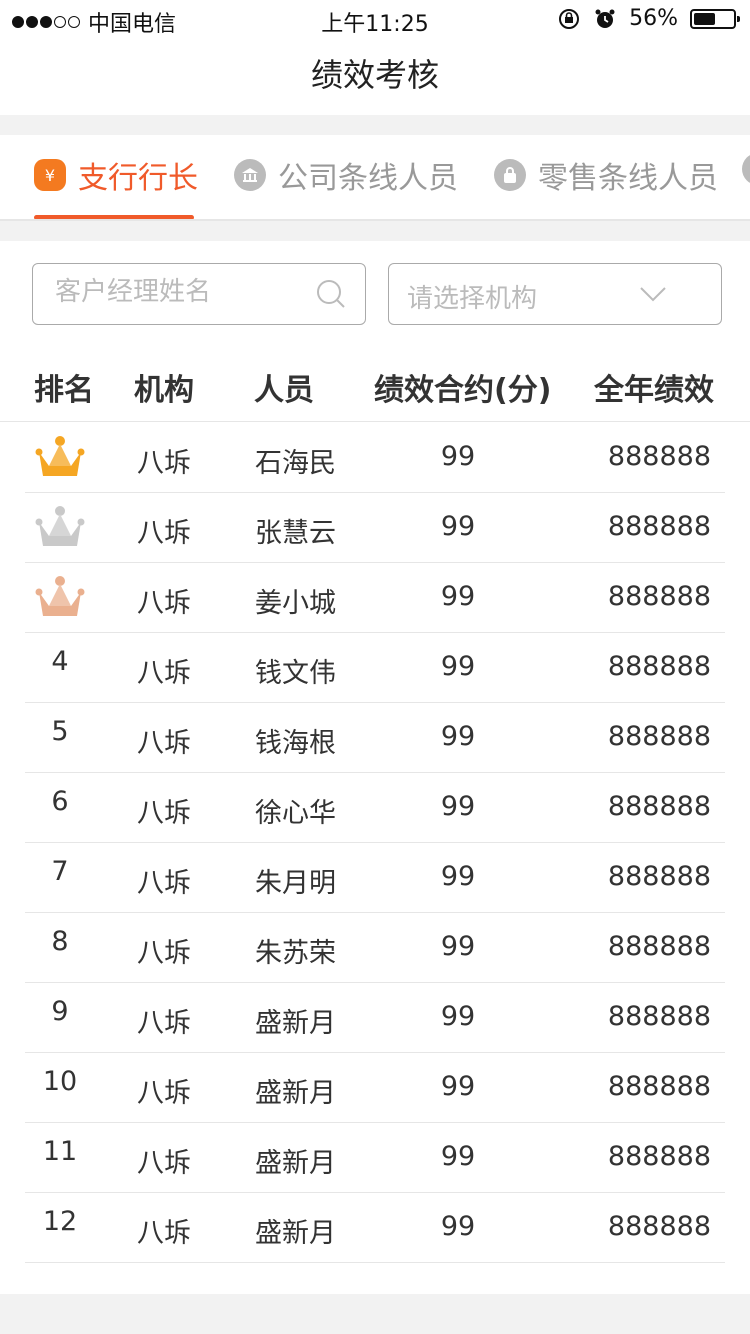 The image size is (750, 1334). I want to click on person-cell: 钱文伟, so click(295, 673).